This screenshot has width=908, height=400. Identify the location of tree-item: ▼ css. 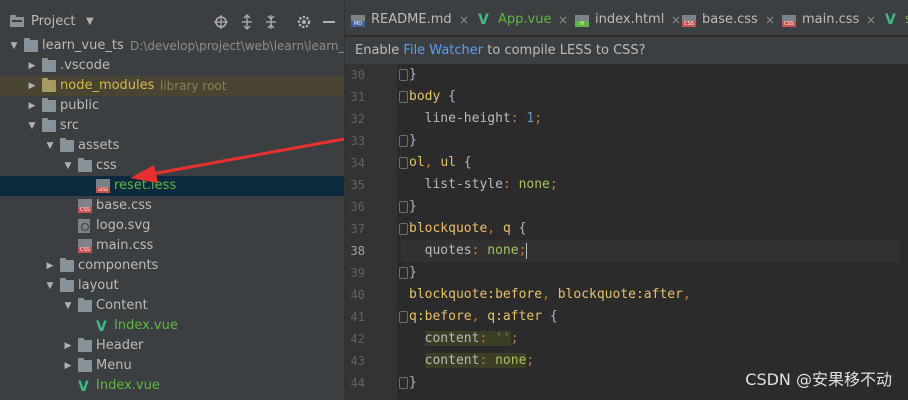
(172, 166).